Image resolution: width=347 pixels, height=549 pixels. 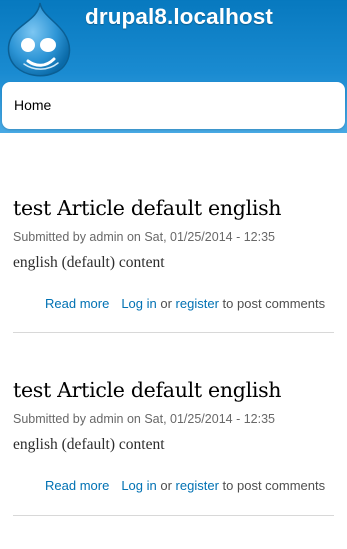 What do you see at coordinates (32, 105) in the screenshot?
I see `nav-home-link: Home` at bounding box center [32, 105].